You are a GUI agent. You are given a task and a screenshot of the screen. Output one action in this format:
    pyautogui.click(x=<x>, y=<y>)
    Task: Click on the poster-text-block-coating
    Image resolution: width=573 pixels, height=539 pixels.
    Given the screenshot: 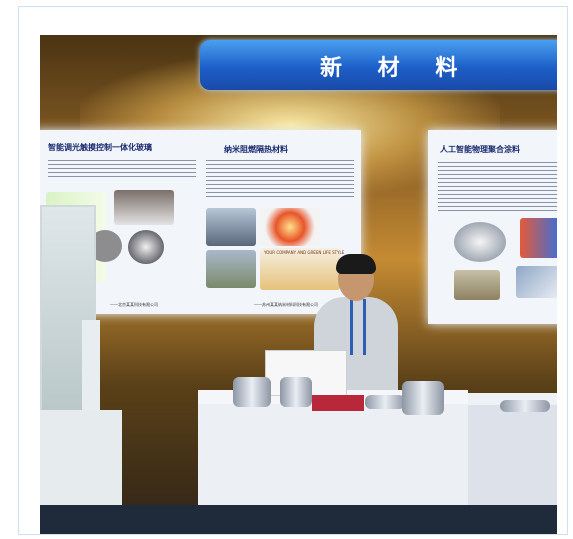 What is the action you would take?
    pyautogui.click(x=497, y=187)
    